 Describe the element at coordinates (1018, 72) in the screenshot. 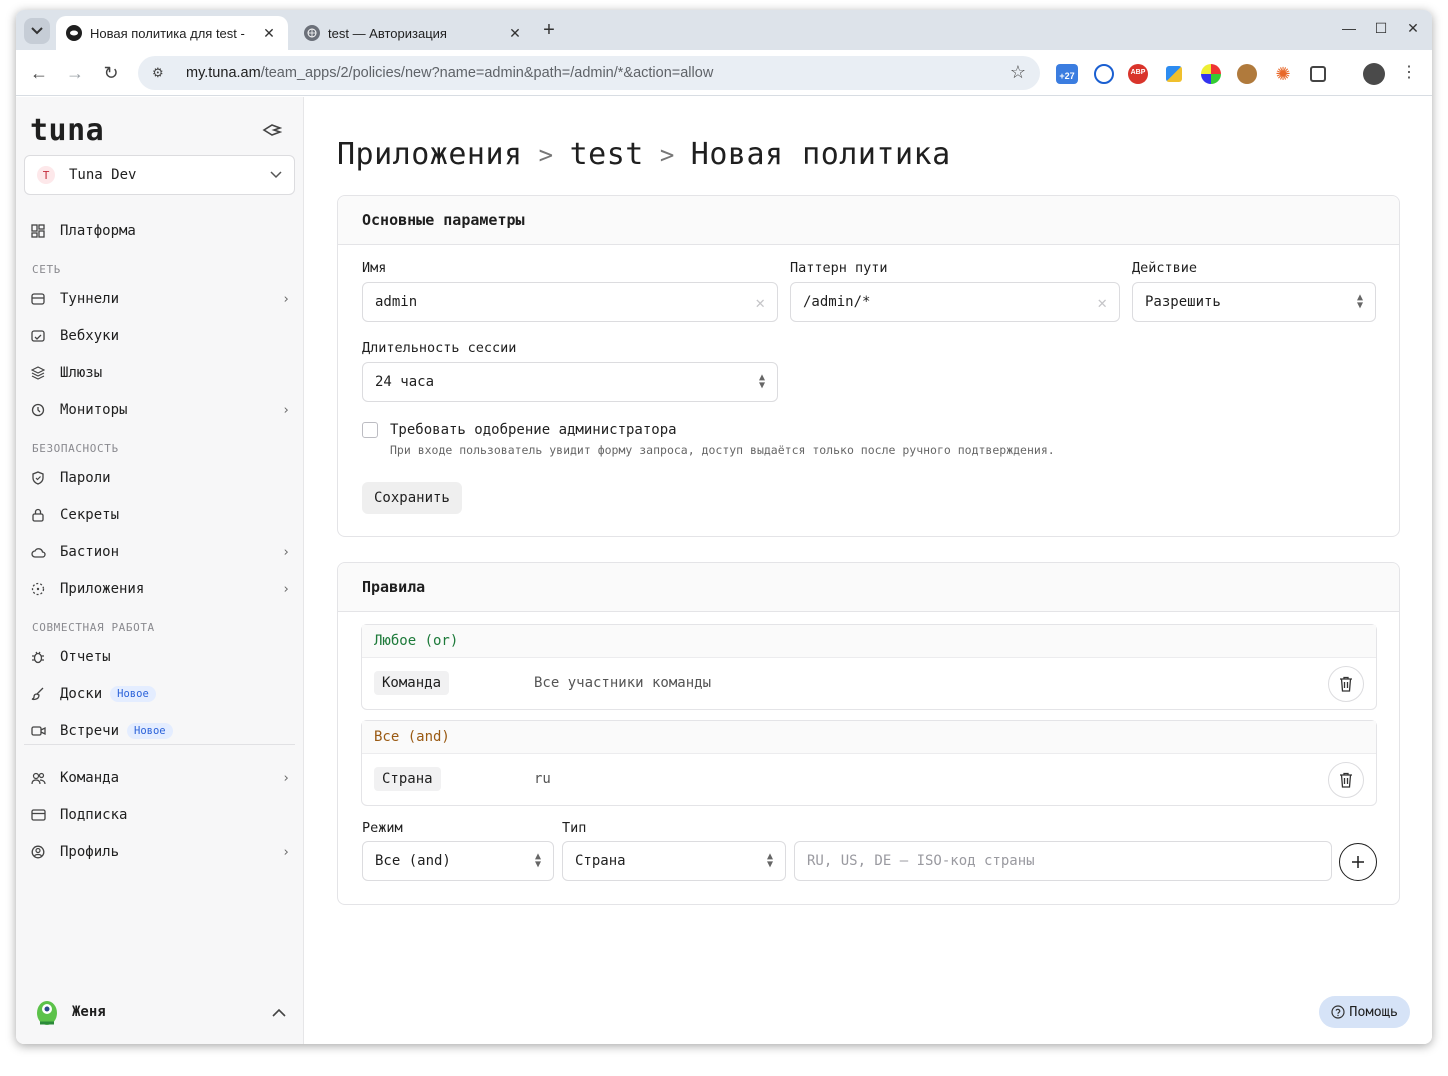

I see `bookmark-star-icon: ☆` at that location.